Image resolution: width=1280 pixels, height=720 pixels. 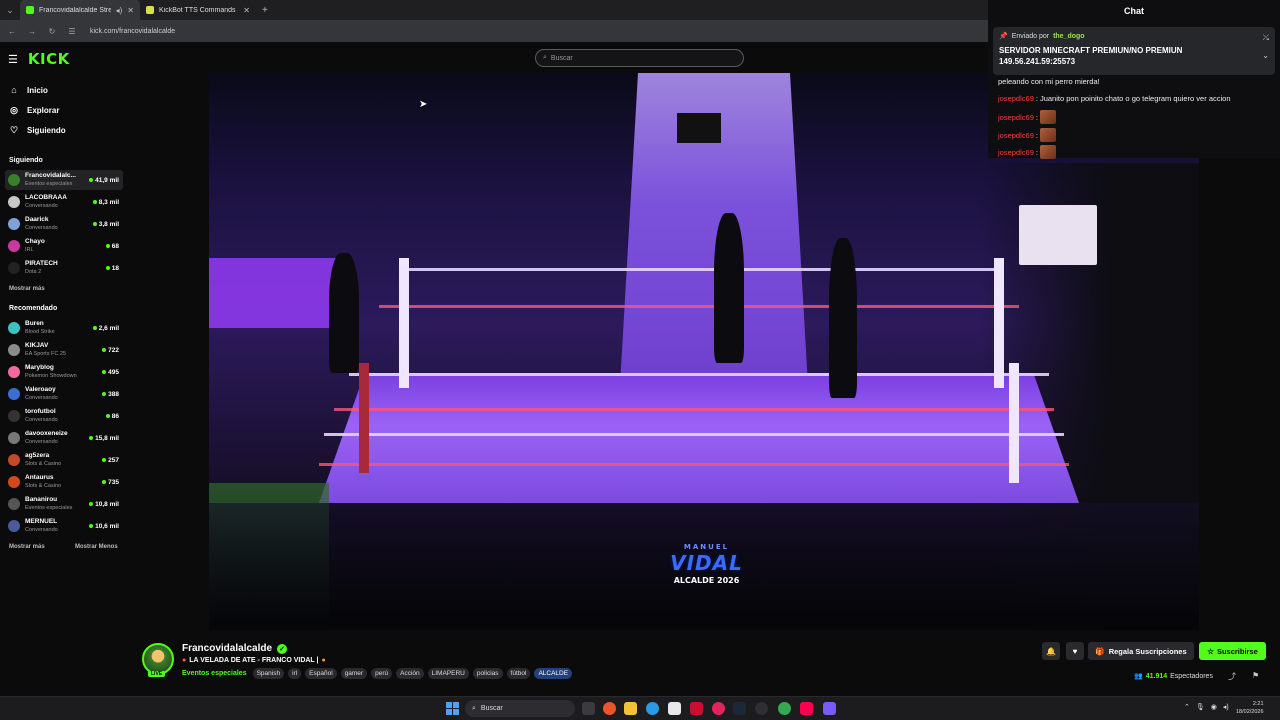 What do you see at coordinates (1141, 651) in the screenshot?
I see `gift-subs-button: 🎁 Regala Suscripciones` at bounding box center [1141, 651].